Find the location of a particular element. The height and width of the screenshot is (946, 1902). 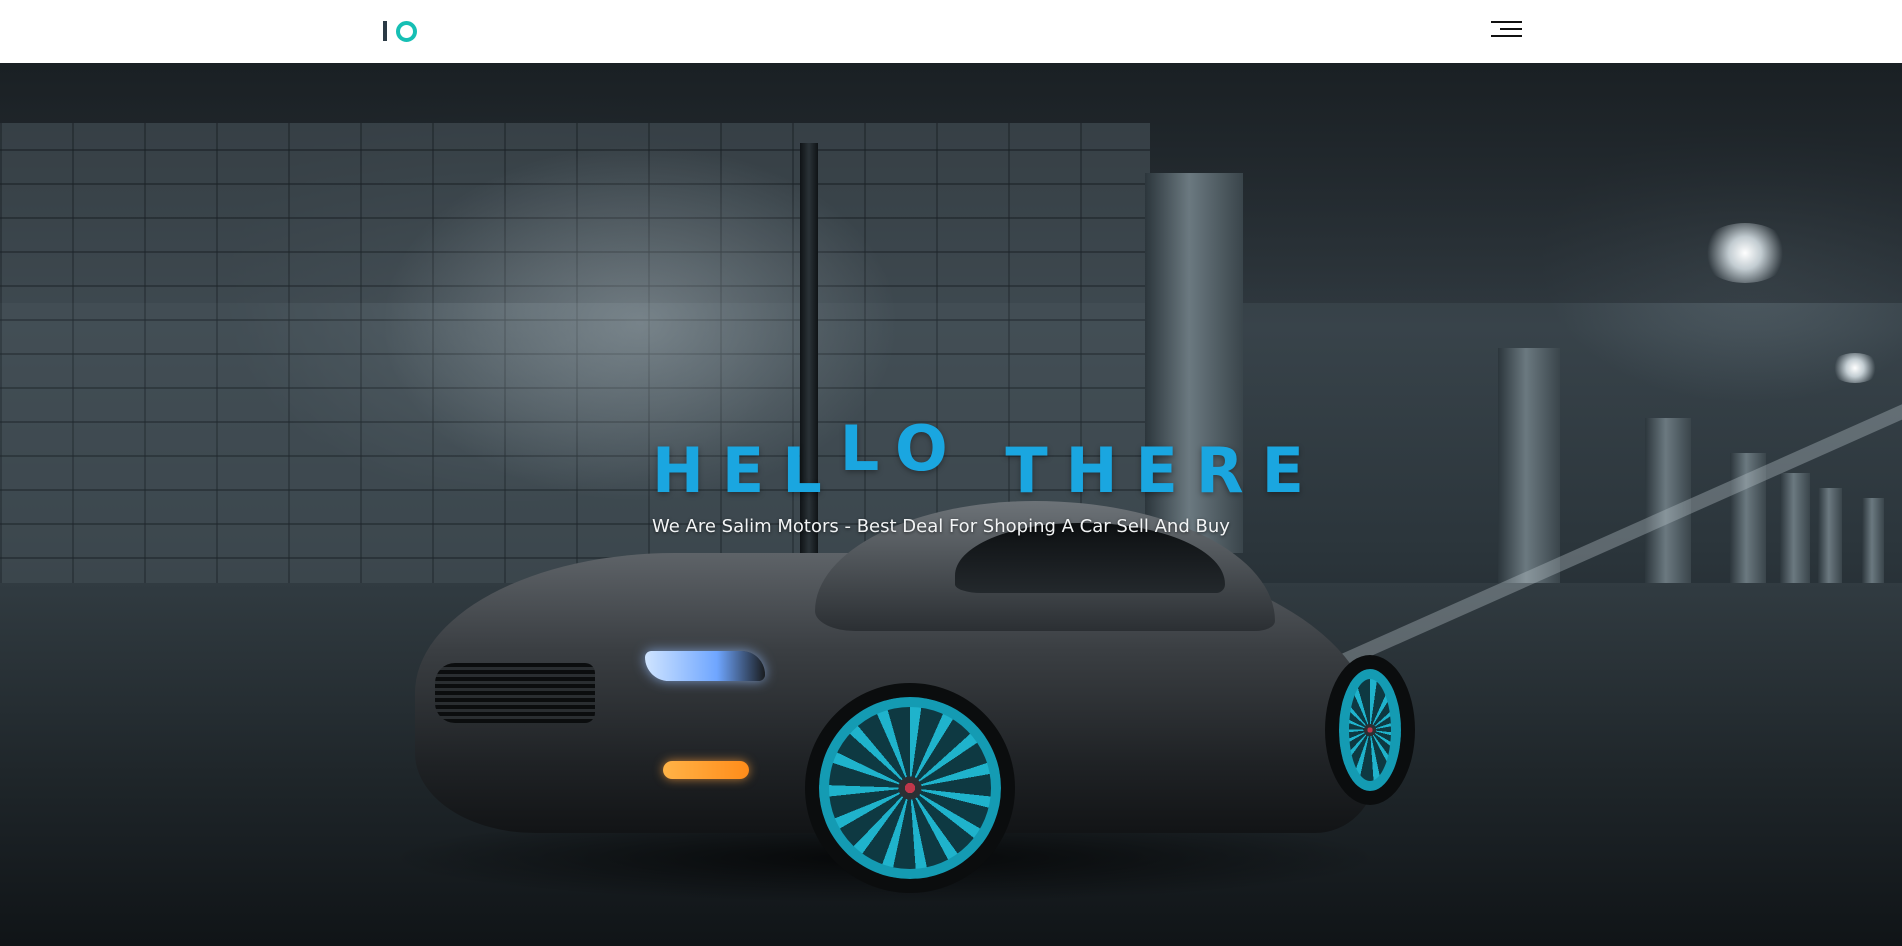

hero-title: HELLO THERE is located at coordinates (978, 460).